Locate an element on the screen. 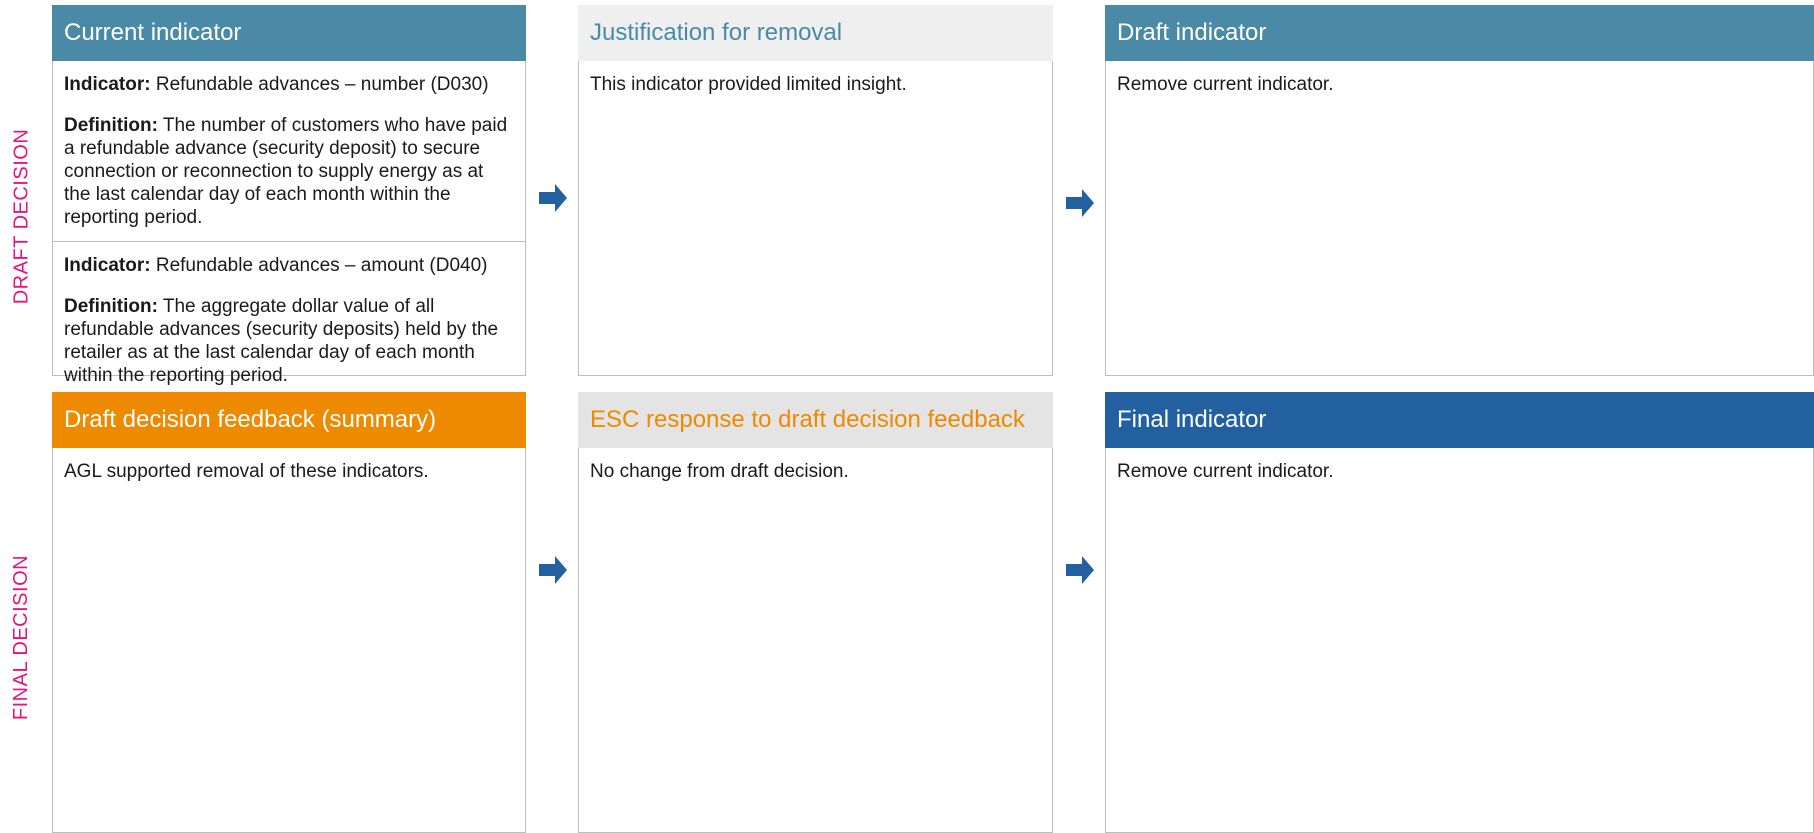 The image size is (1814, 833). justification-header: Justification for removal is located at coordinates (815, 33).